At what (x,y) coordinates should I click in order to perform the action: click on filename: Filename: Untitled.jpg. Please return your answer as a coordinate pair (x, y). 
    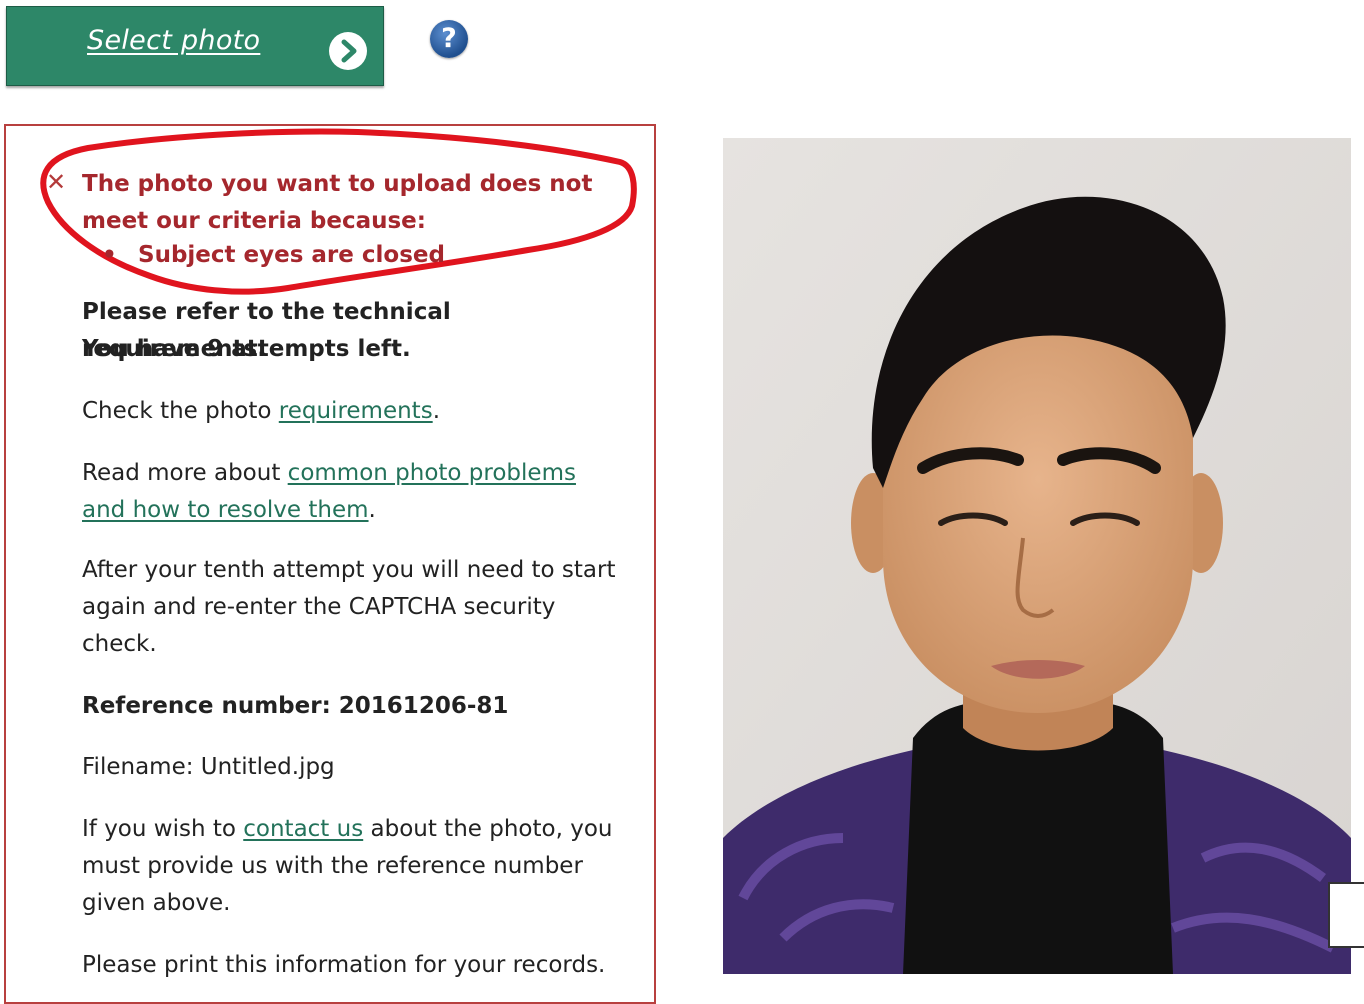
    Looking at the image, I should click on (208, 767).